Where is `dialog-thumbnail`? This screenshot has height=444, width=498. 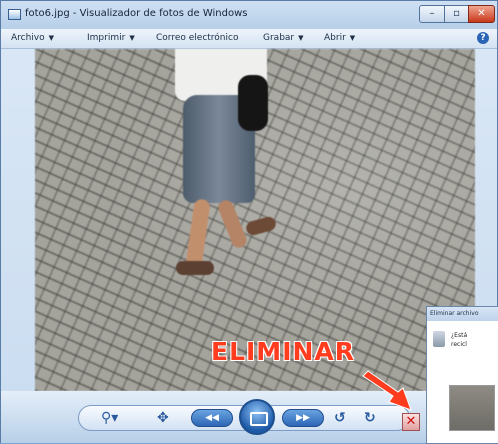
dialog-thumbnail is located at coordinates (472, 408).